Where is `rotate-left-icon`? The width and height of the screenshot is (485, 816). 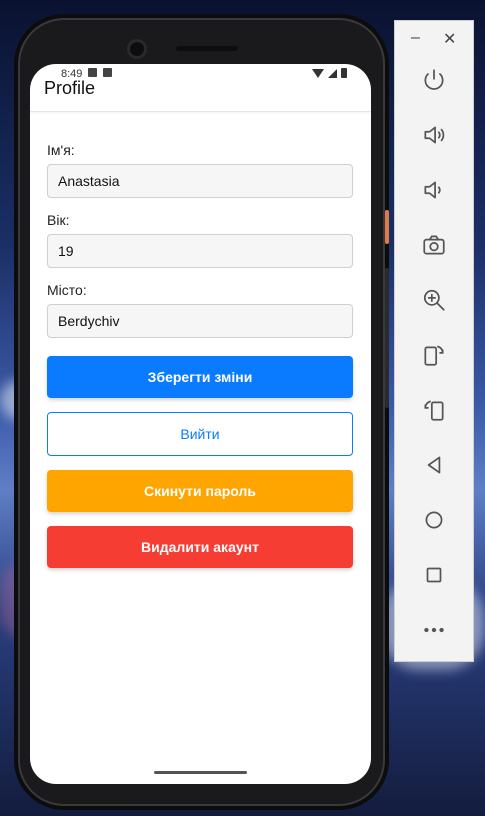 rotate-left-icon is located at coordinates (434, 355).